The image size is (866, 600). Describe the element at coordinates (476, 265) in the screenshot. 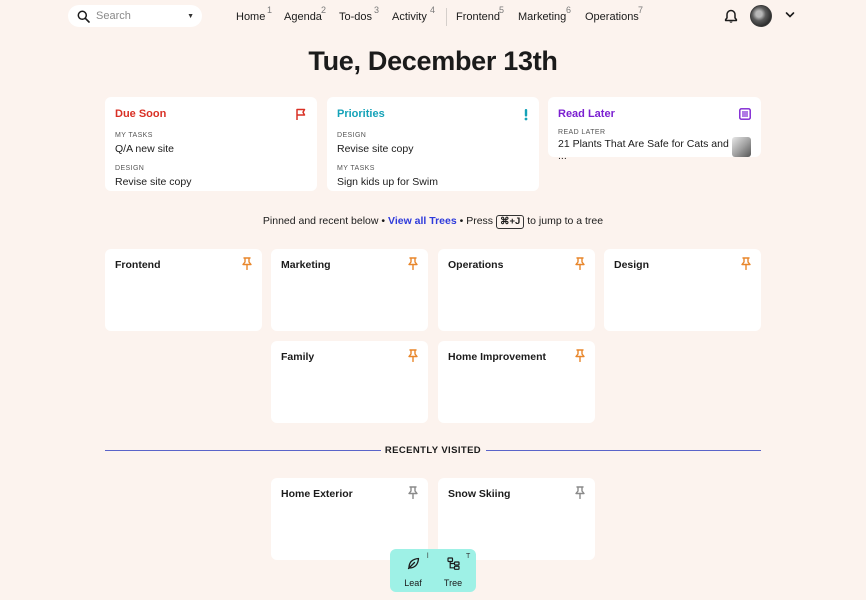

I see `tree-name: Operations` at that location.